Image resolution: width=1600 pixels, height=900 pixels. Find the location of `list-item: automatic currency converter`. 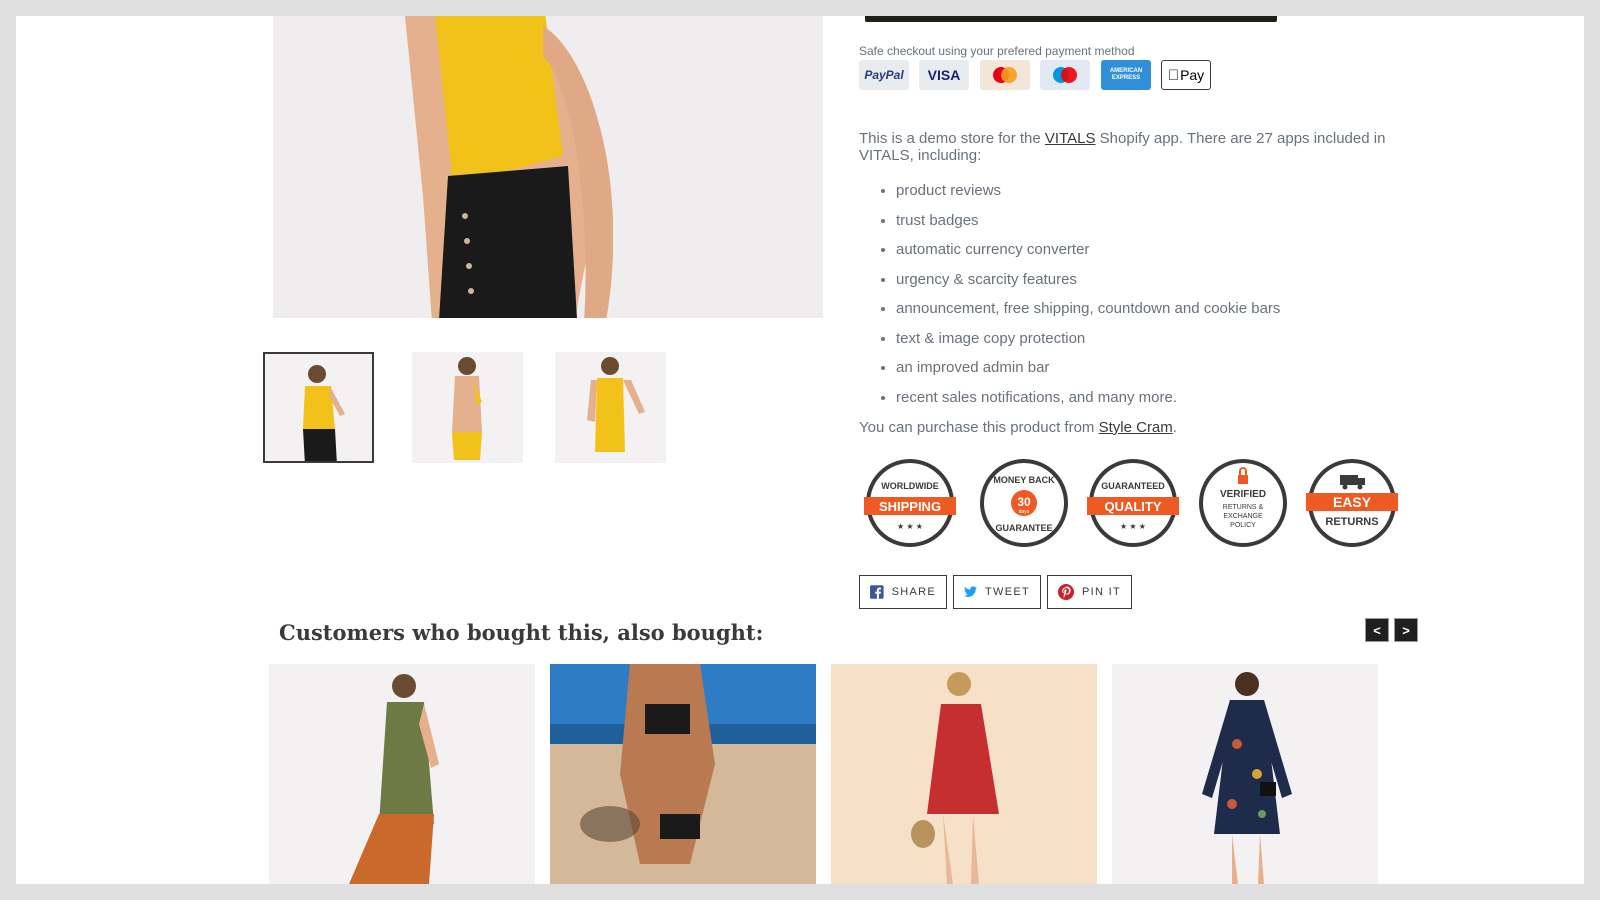

list-item: automatic currency converter is located at coordinates (1088, 255).